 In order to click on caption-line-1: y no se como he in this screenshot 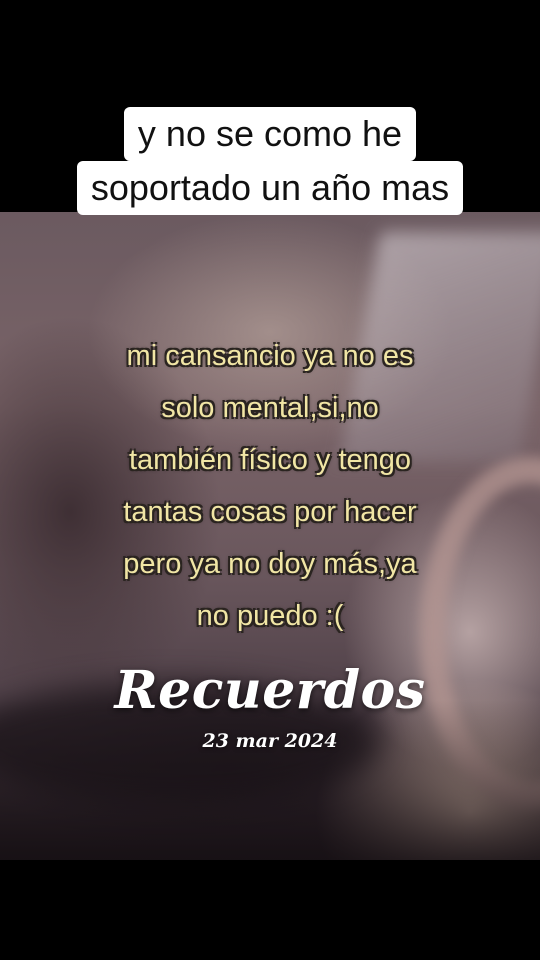, I will do `click(270, 134)`.